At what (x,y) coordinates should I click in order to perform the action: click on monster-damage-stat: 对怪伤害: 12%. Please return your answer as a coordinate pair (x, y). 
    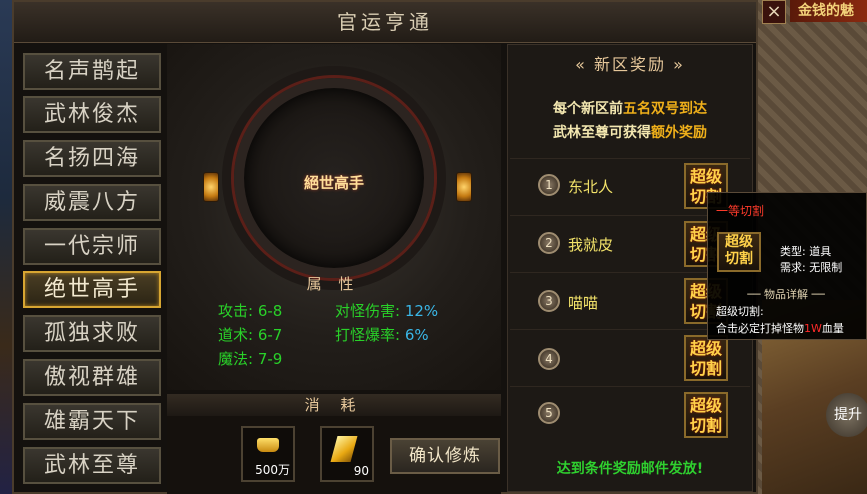
    Looking at the image, I should click on (387, 311).